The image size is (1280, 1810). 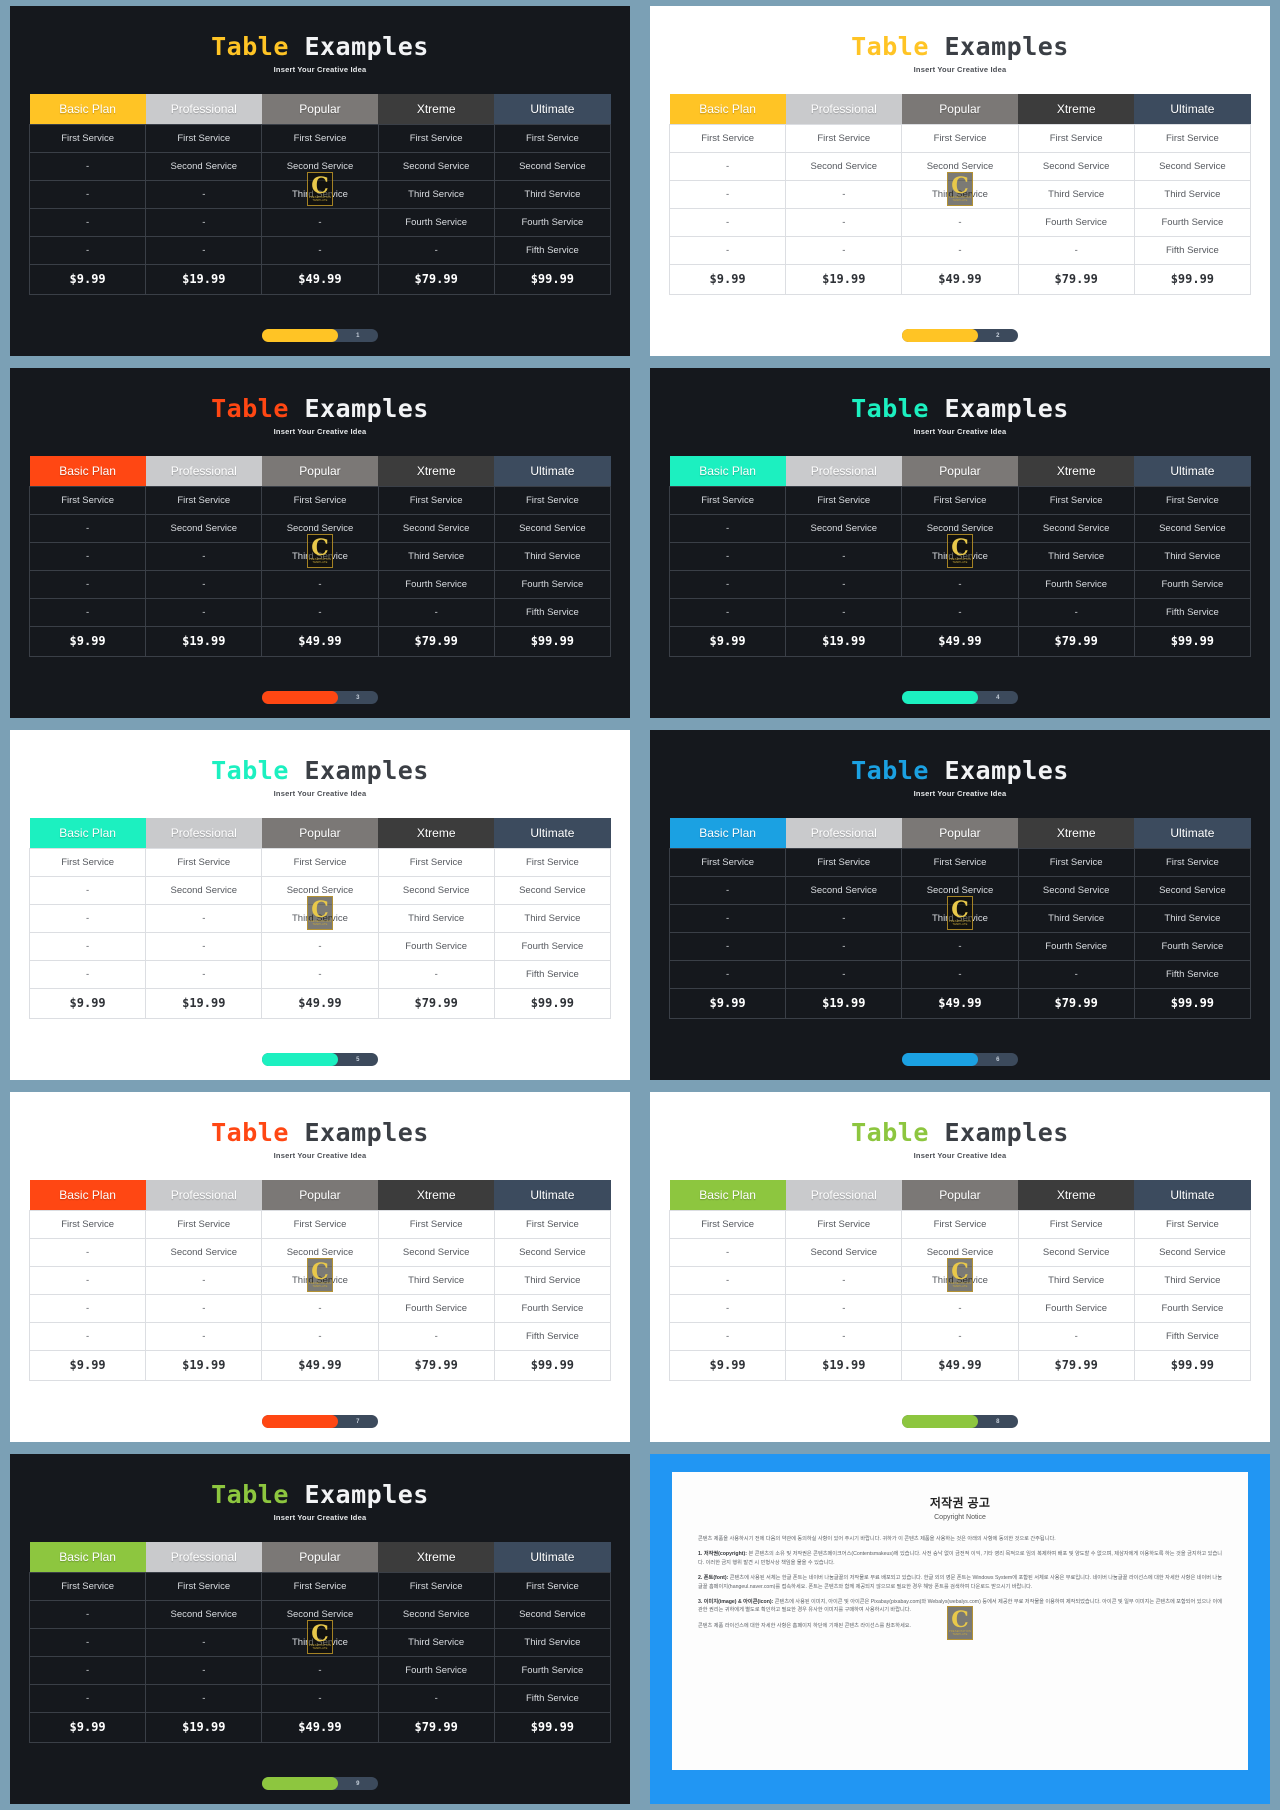 I want to click on table-row: - - - - Fifth Service, so click(x=960, y=250).